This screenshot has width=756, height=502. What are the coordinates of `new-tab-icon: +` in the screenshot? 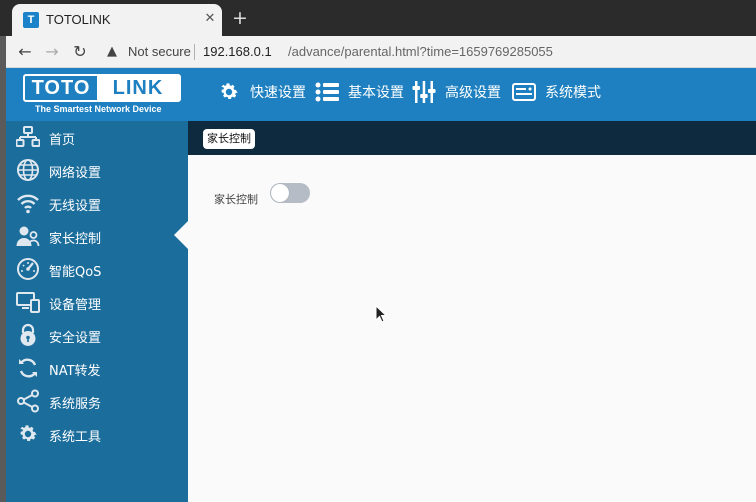 It's located at (240, 19).